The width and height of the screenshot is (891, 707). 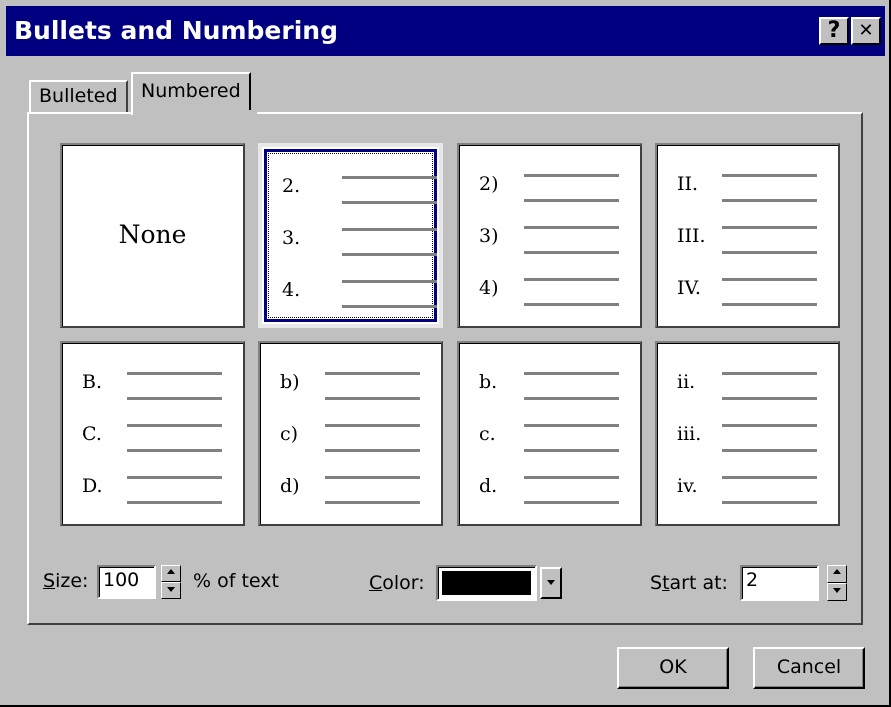 What do you see at coordinates (687, 486) in the screenshot?
I see `item-number: iv.` at bounding box center [687, 486].